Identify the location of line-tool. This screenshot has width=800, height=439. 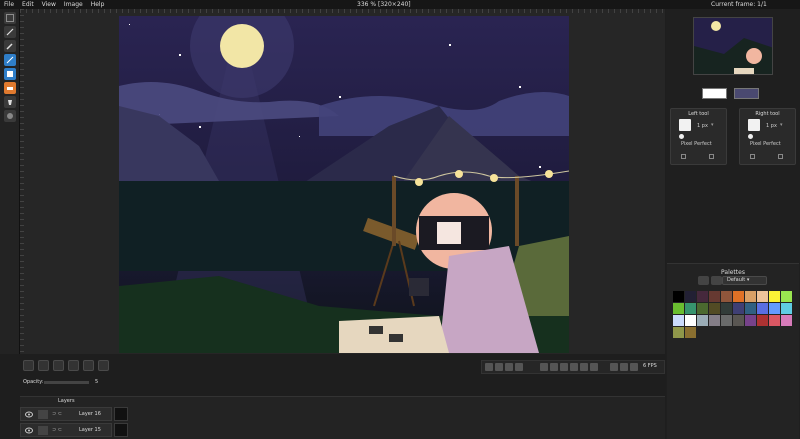
(10, 60).